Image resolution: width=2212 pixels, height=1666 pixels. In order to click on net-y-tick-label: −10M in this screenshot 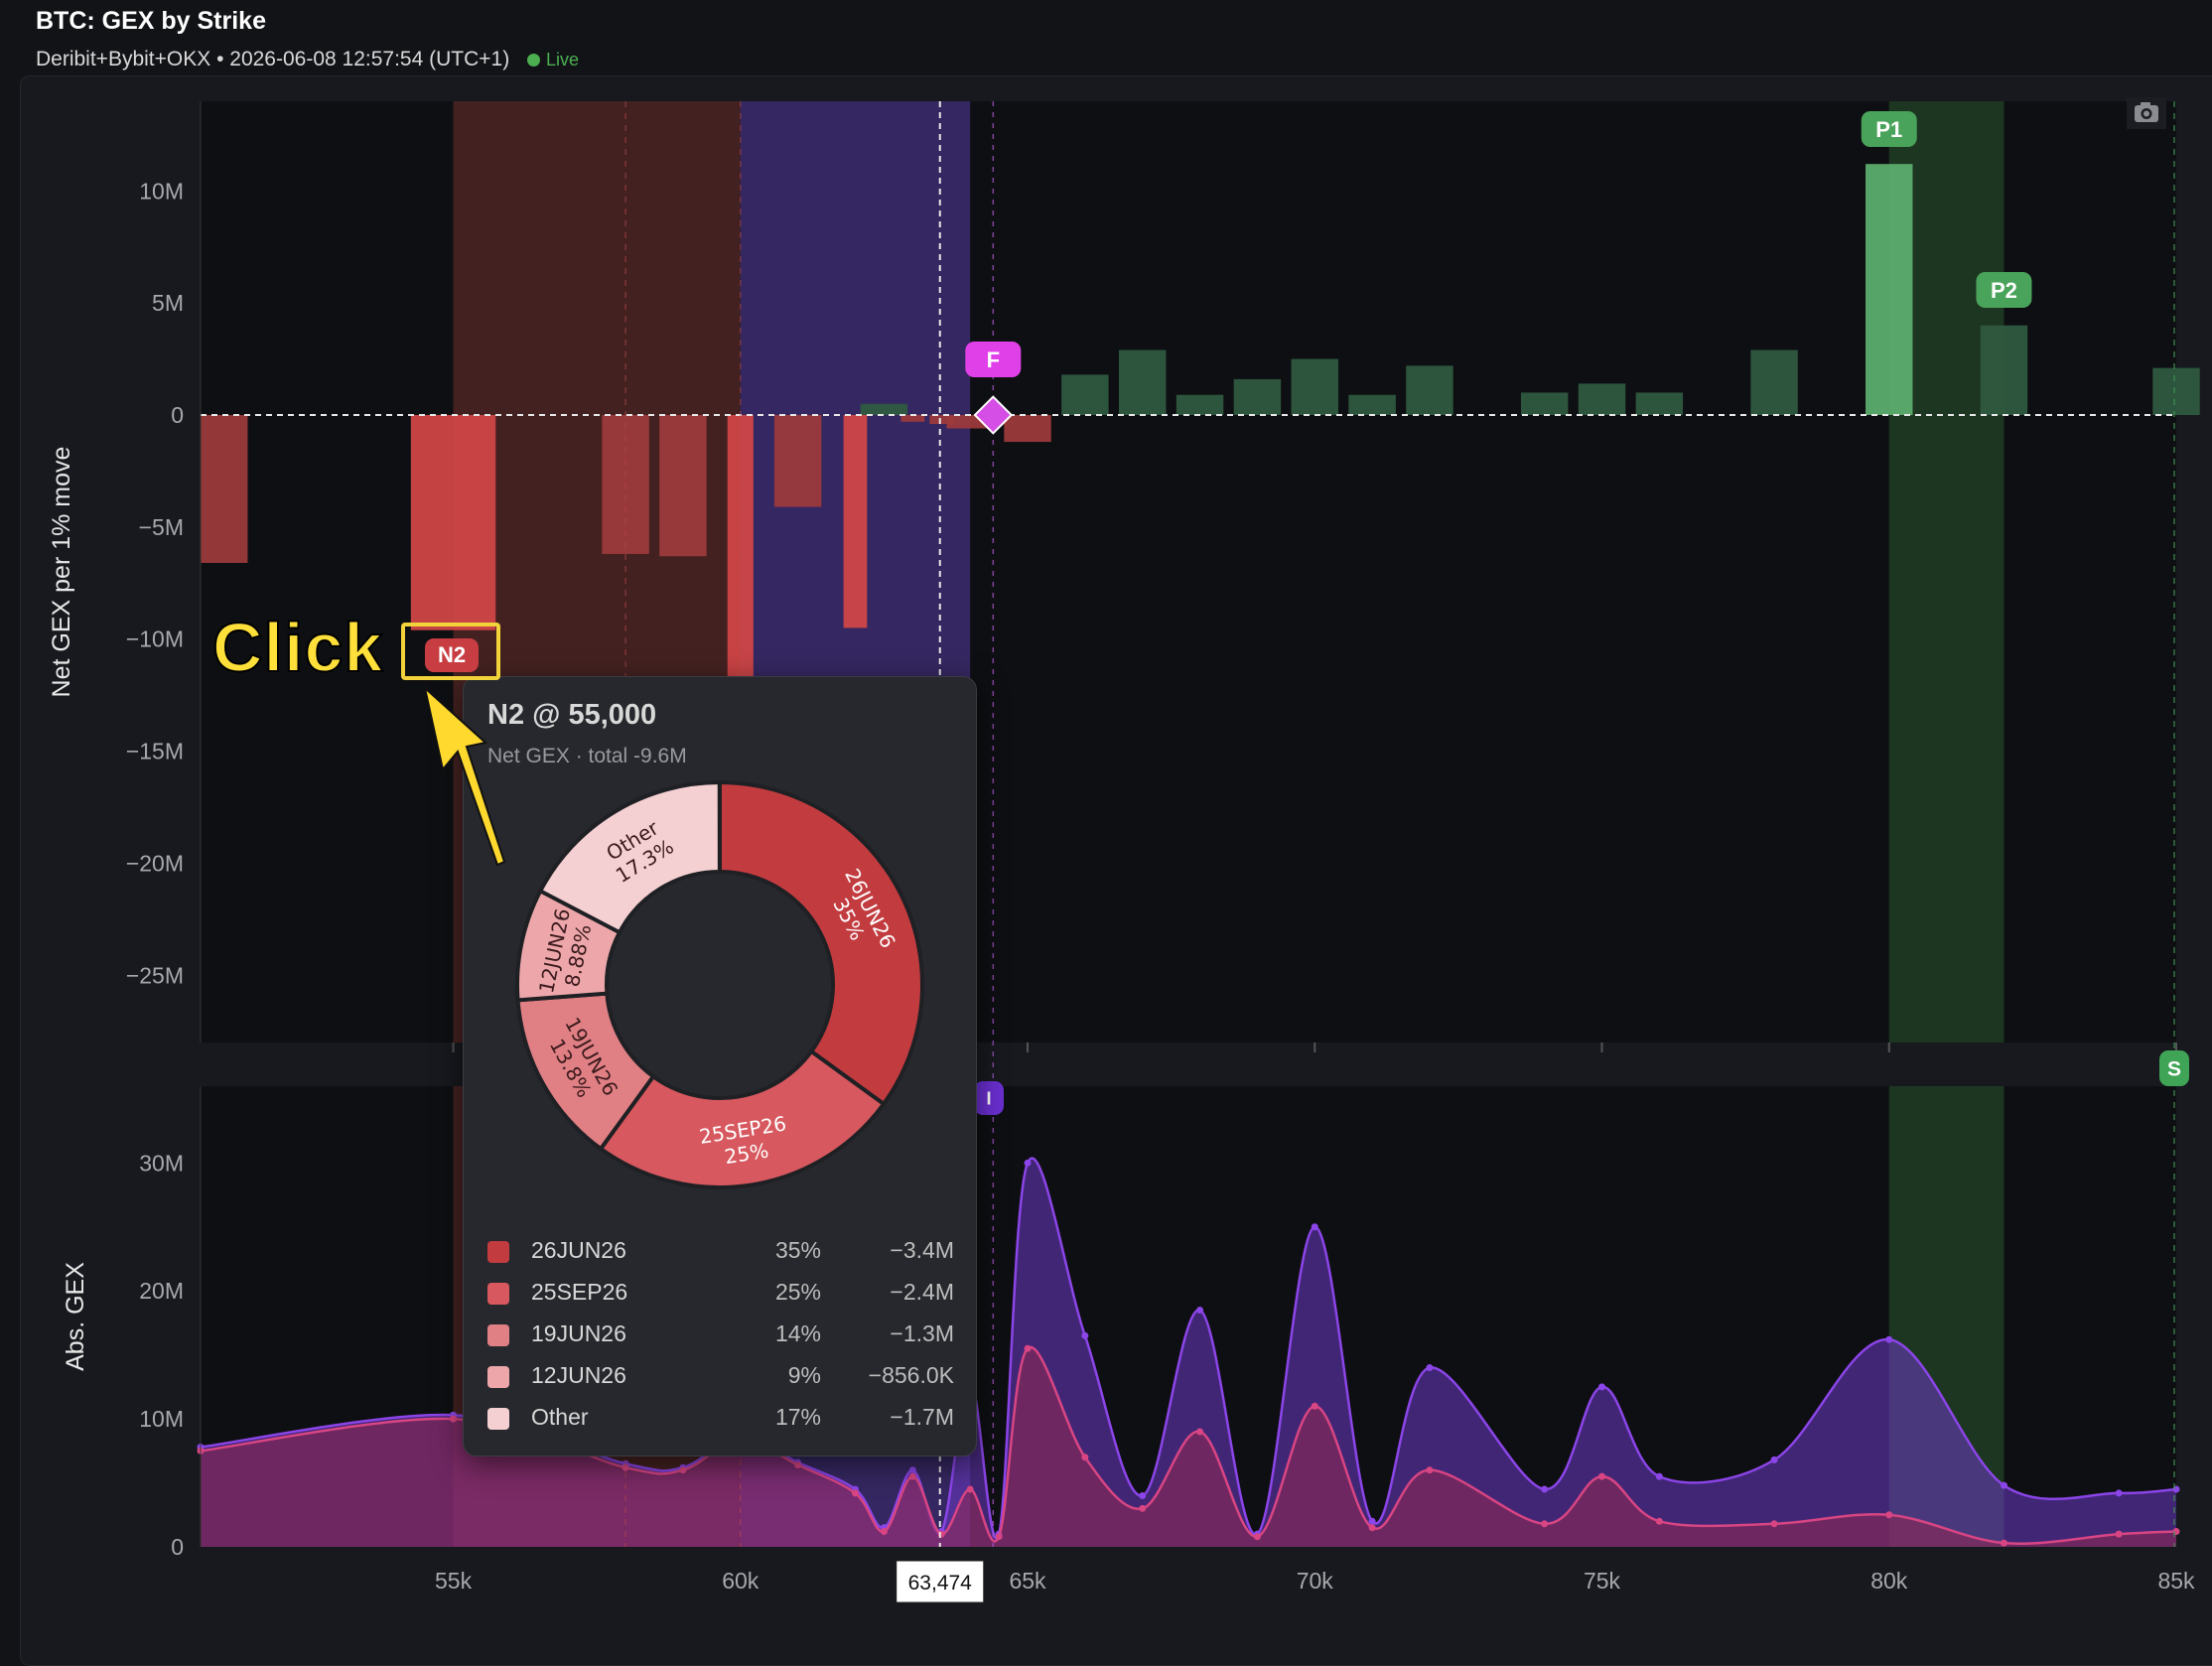, I will do `click(155, 639)`.